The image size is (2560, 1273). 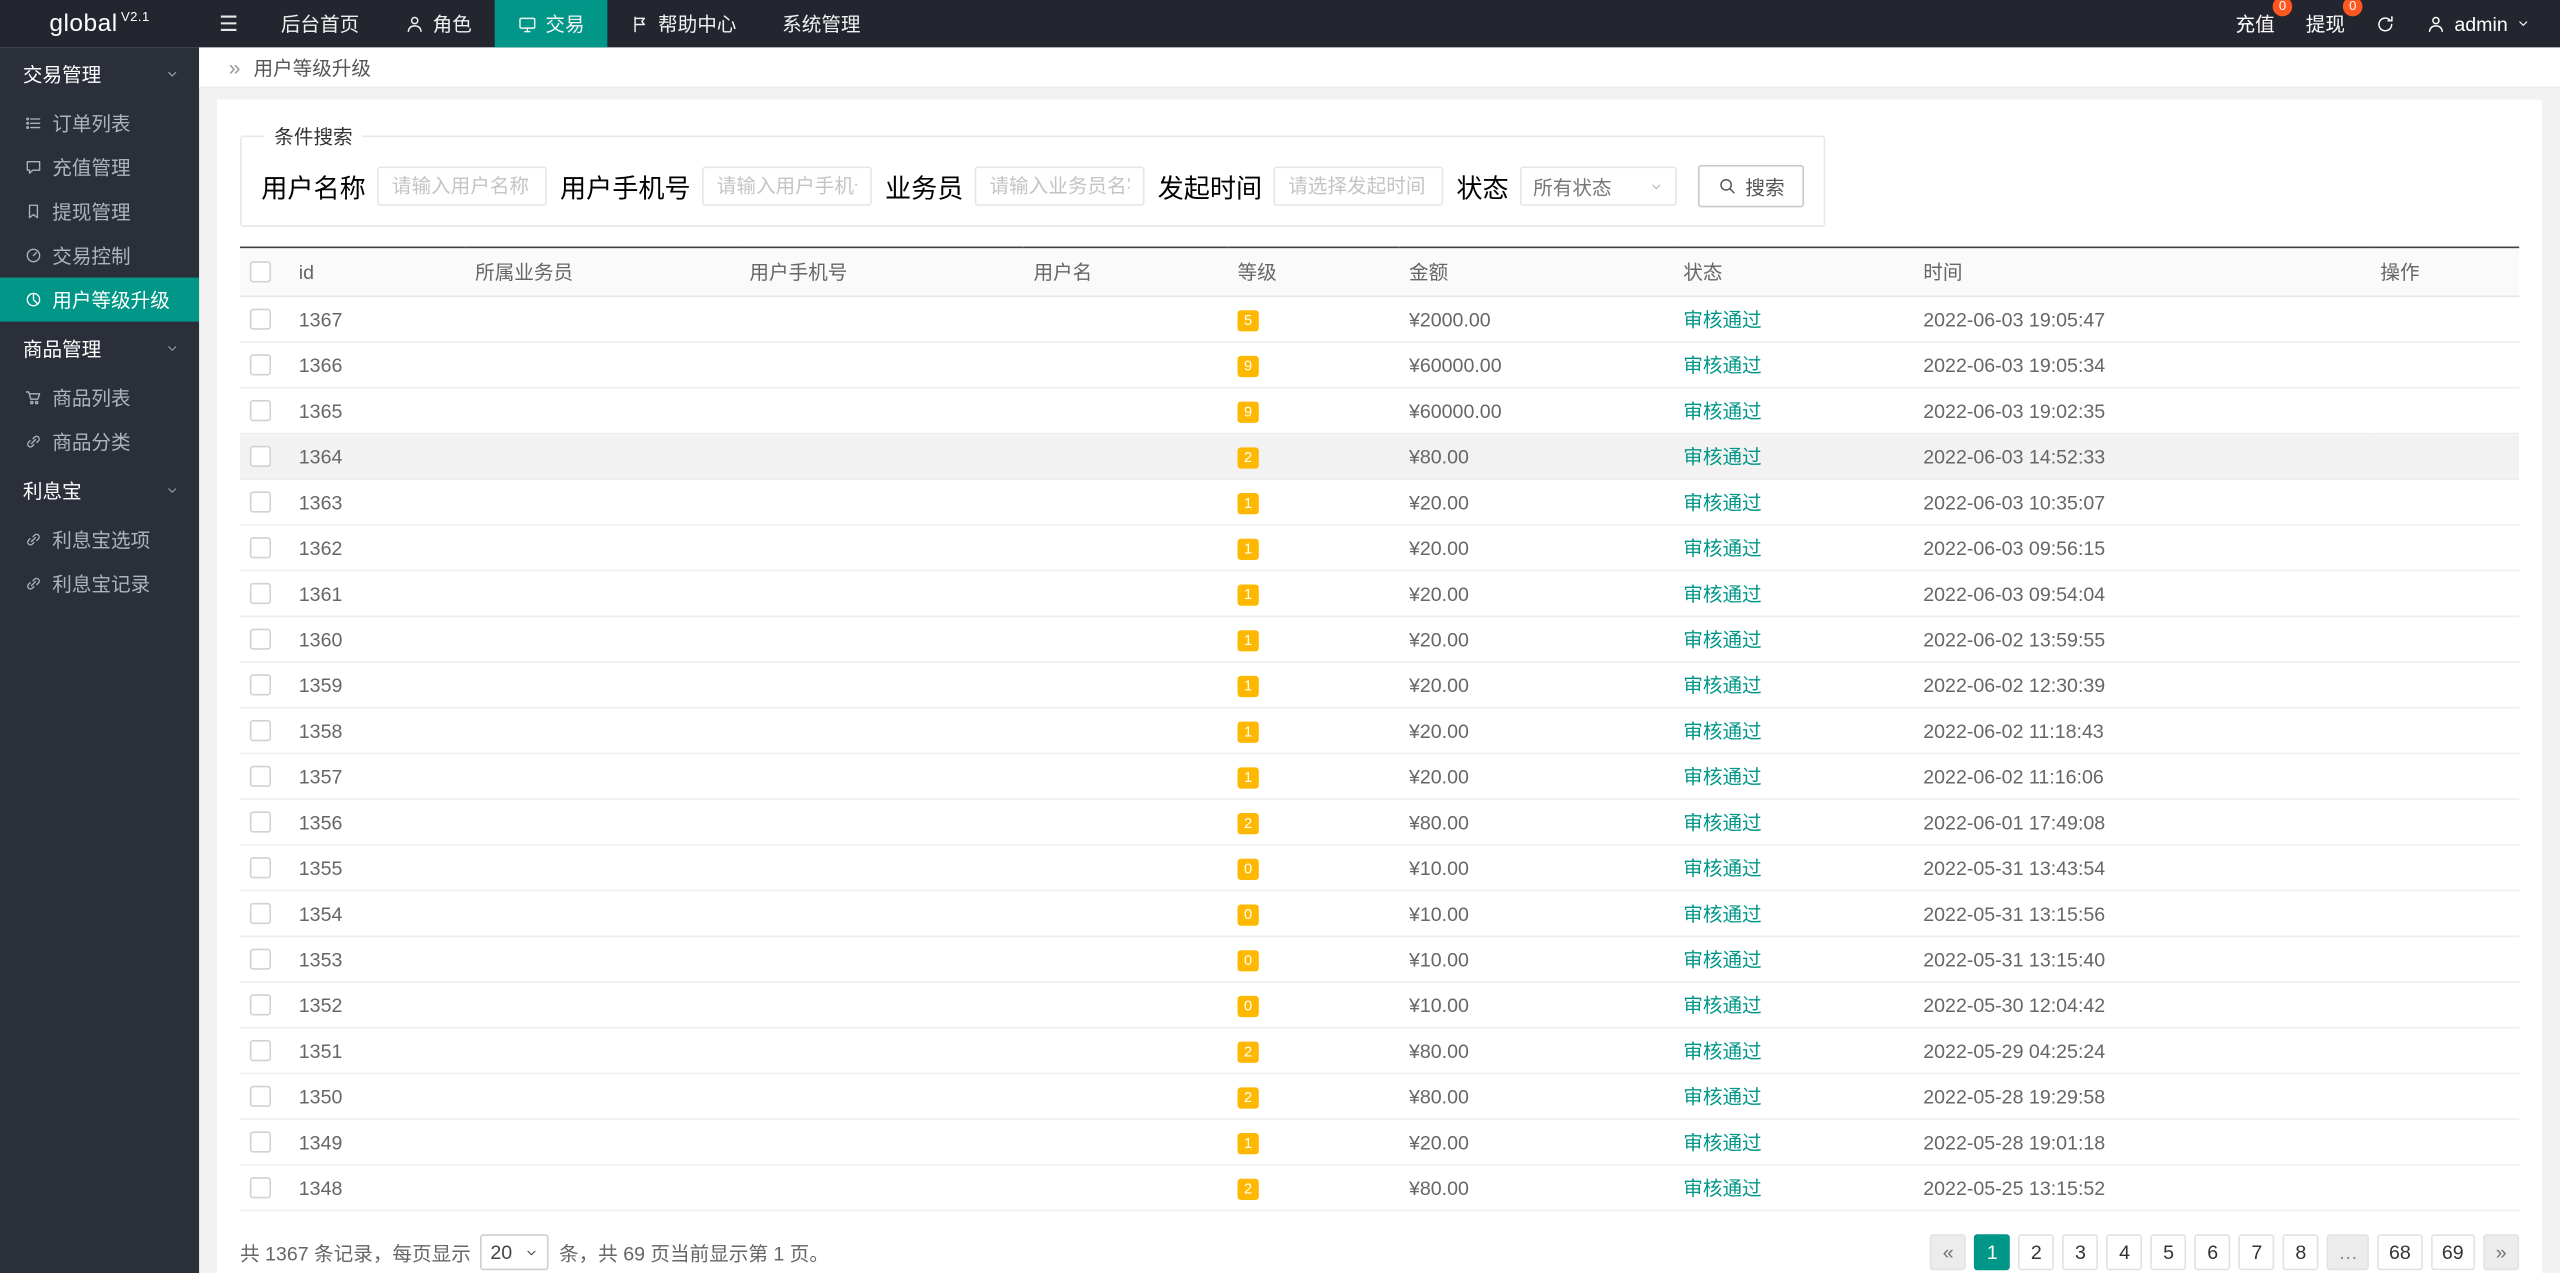 What do you see at coordinates (821, 23) in the screenshot?
I see `top-nav-item: 系统管理` at bounding box center [821, 23].